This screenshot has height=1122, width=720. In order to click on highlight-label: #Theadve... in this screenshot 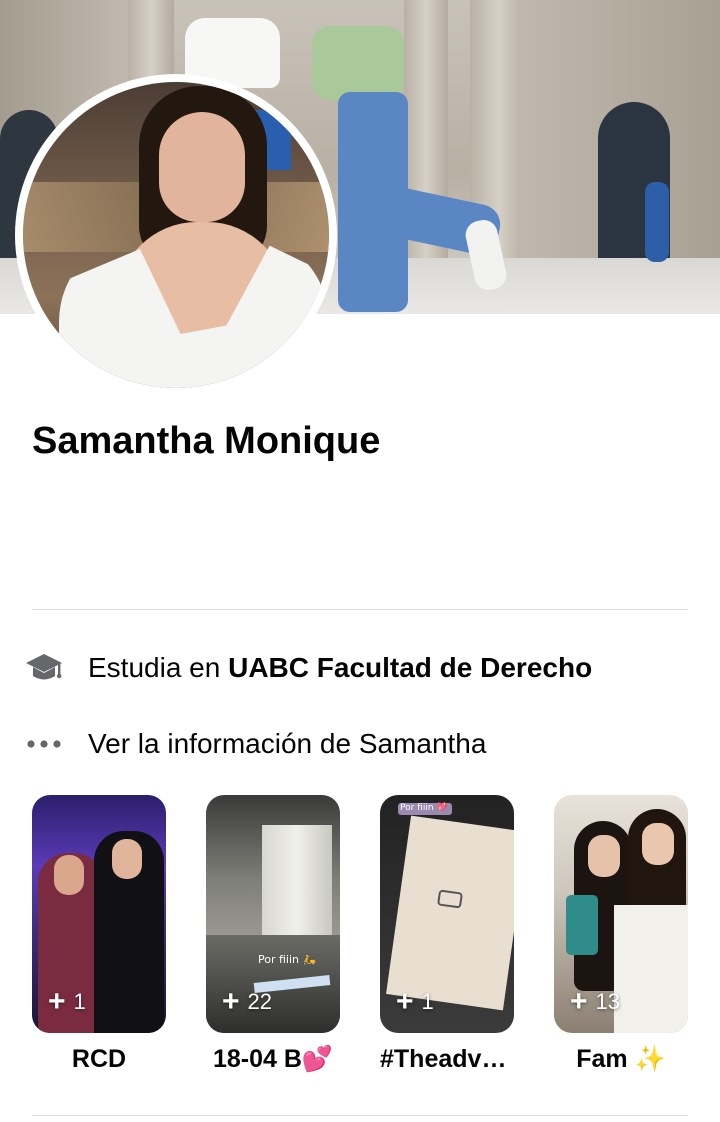, I will do `click(447, 1059)`.